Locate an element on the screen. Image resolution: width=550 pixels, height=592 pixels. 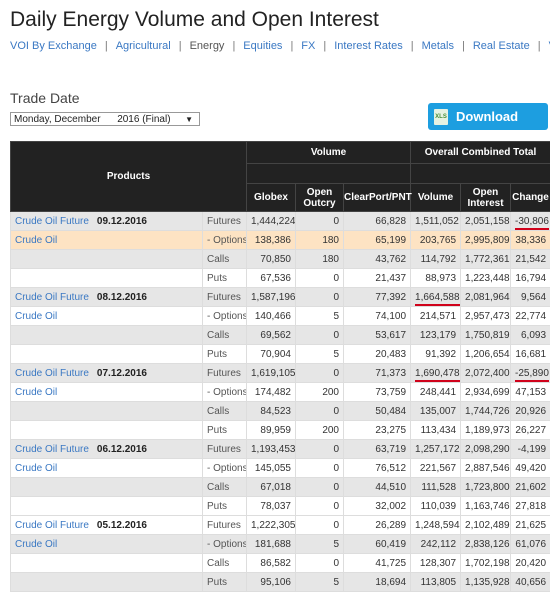
trade-date-select: Monday, December 2016 (Final) ▼ is located at coordinates (105, 119).